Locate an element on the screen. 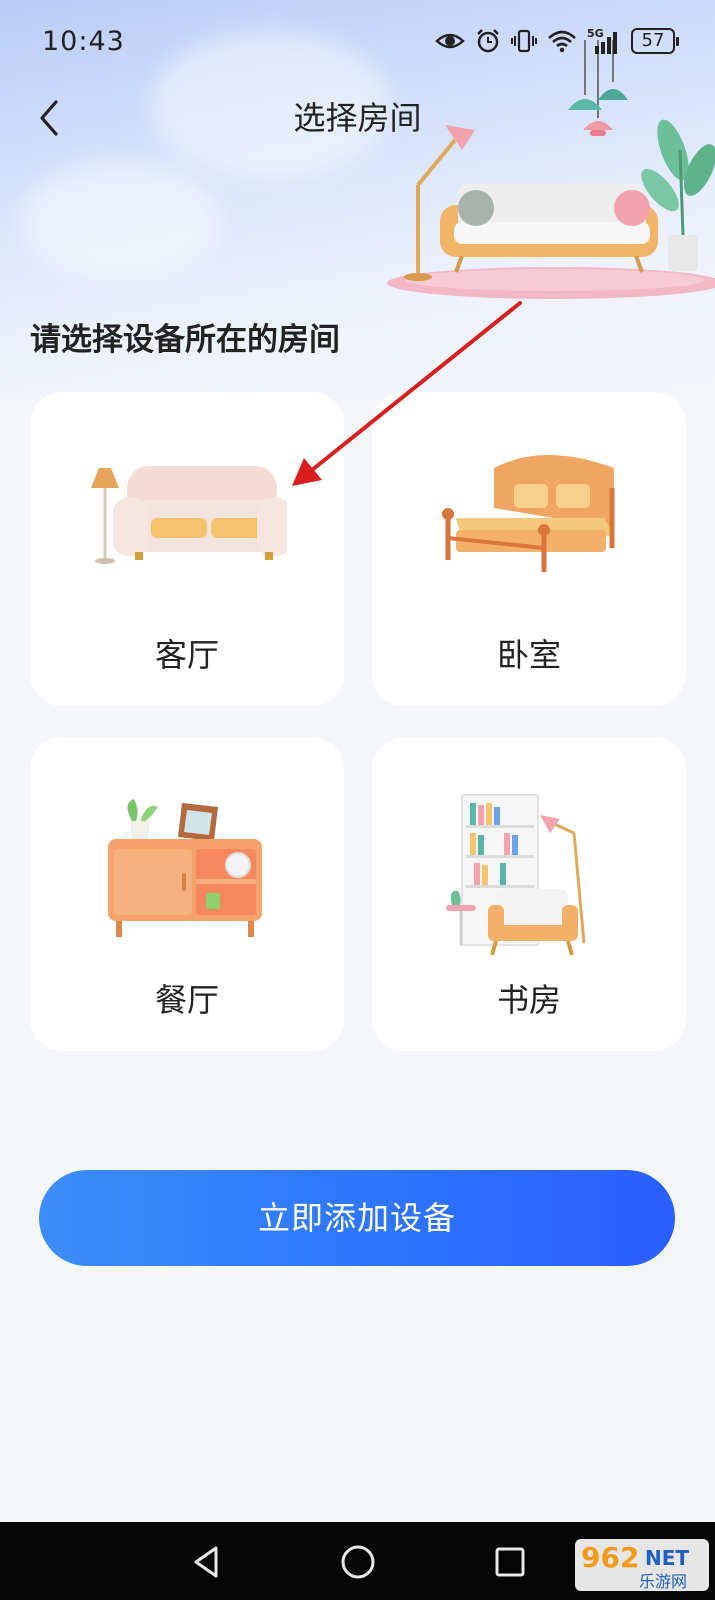  eye-icon is located at coordinates (450, 41).